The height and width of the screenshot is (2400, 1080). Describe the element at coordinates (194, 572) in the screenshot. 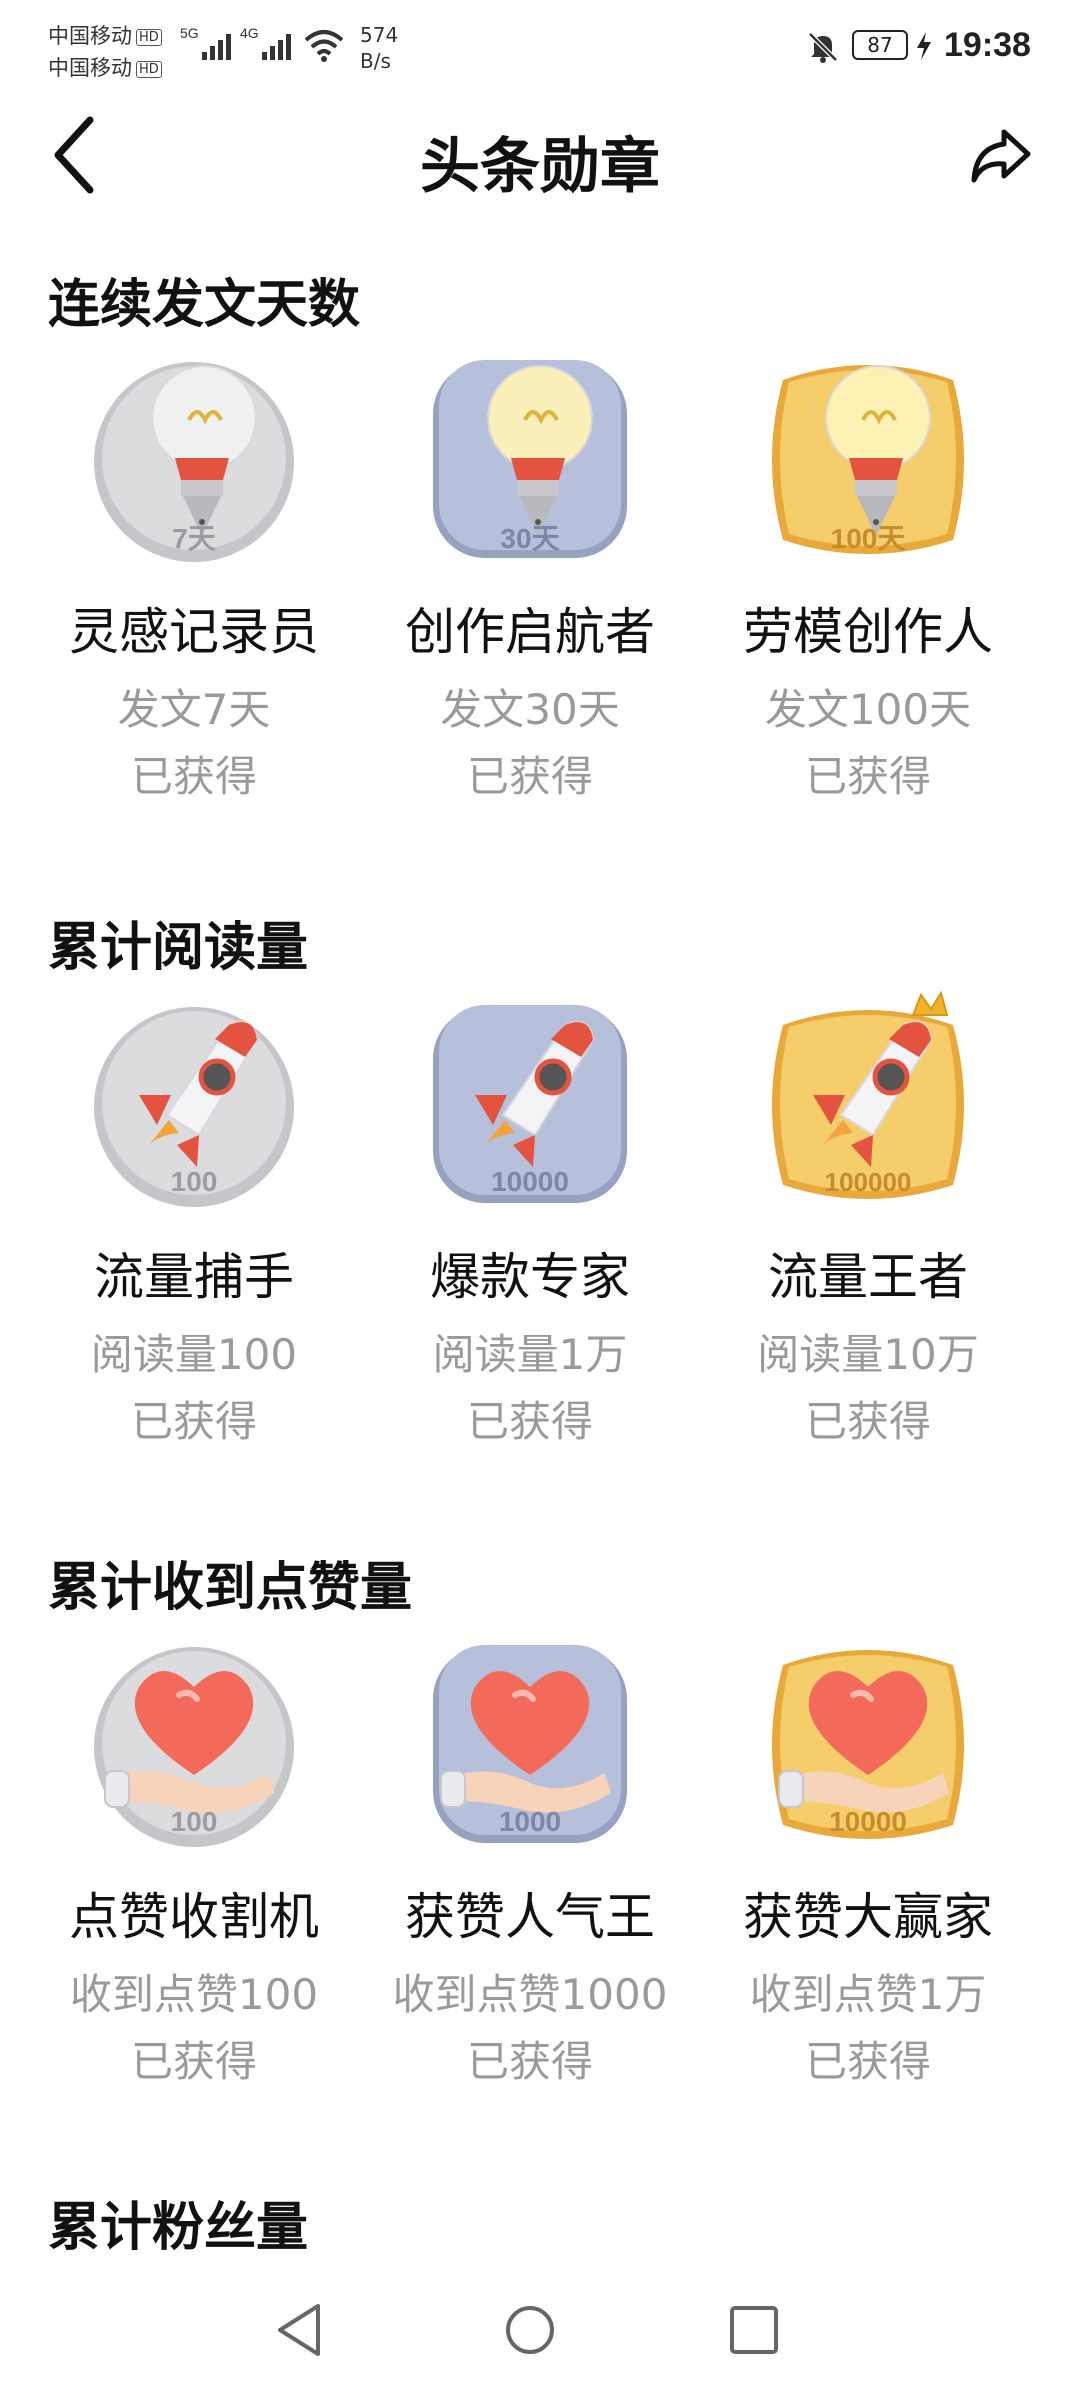

I see `badge-card: 7天灵感记录员发文7天已获得` at that location.